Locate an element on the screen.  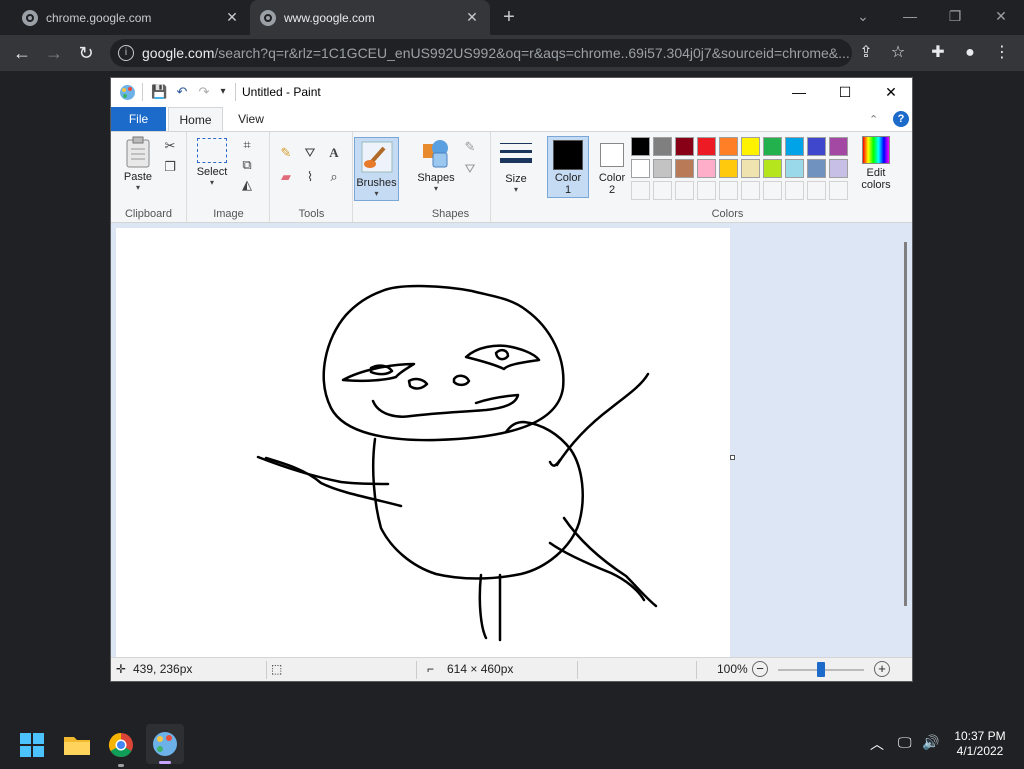
shapes-button: Shapes ▾ is located at coordinates (436, 165).